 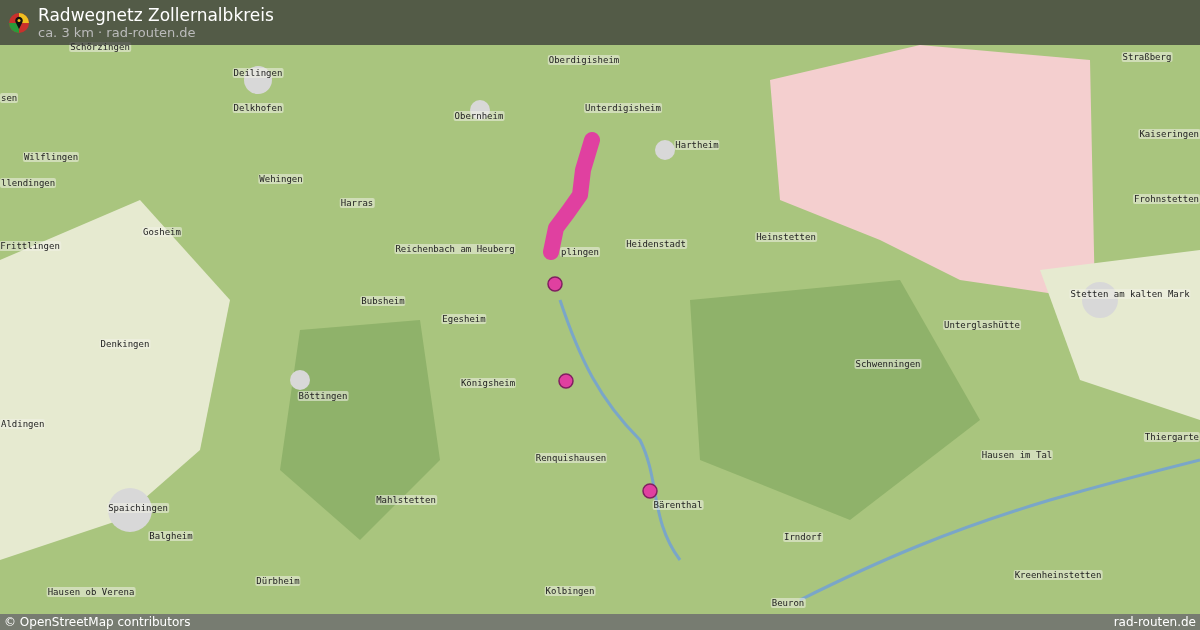 What do you see at coordinates (406, 500) in the screenshot?
I see `place-label: Mahlstetten` at bounding box center [406, 500].